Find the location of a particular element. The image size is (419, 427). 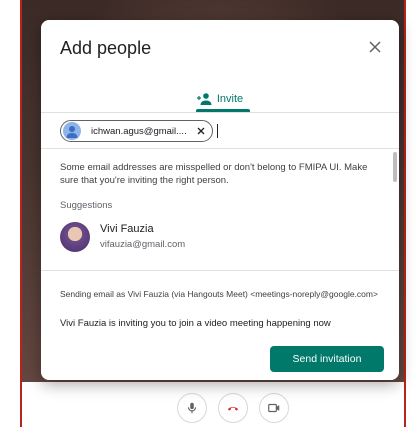

hang-up-button is located at coordinates (233, 408).